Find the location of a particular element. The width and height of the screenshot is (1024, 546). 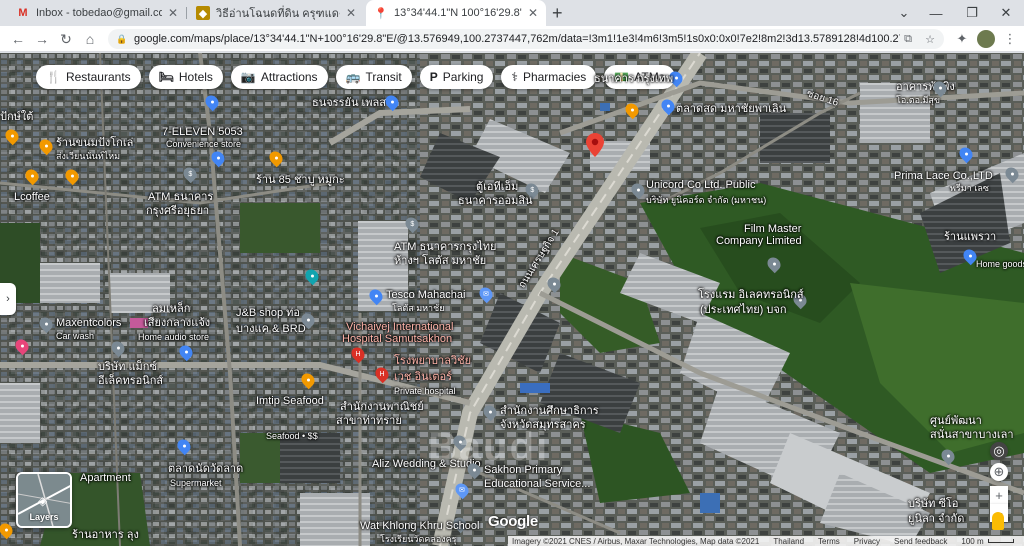

my-location-button: ⊕ is located at coordinates (999, 472).